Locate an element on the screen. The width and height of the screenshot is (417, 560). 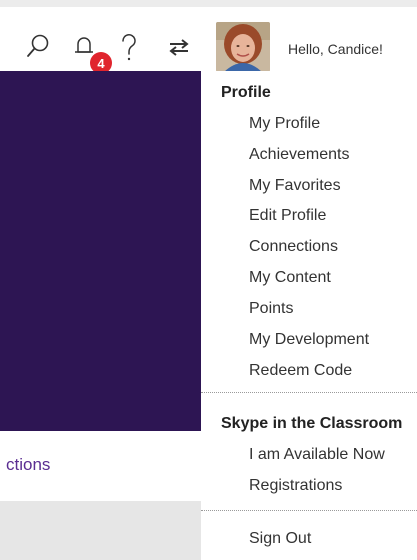
menu-item-connections: Connections is located at coordinates (293, 247).